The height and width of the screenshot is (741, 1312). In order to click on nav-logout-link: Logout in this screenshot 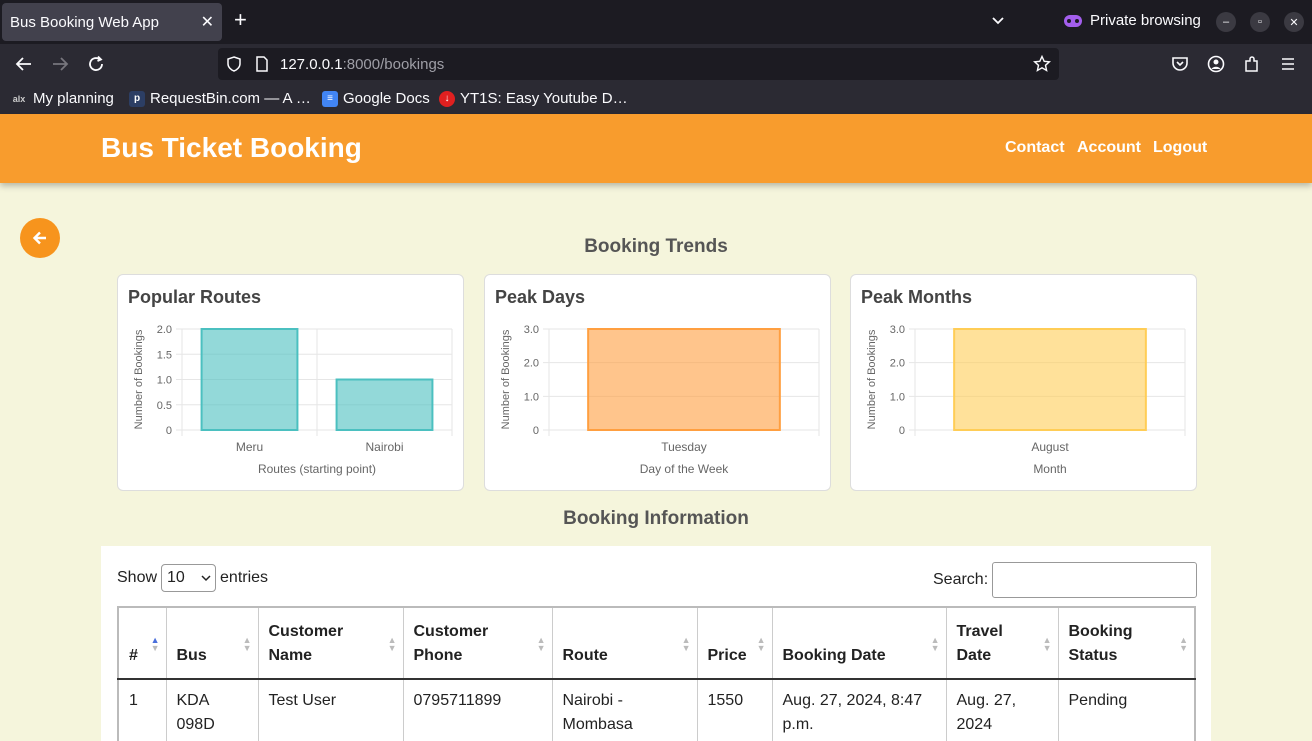, I will do `click(1180, 148)`.